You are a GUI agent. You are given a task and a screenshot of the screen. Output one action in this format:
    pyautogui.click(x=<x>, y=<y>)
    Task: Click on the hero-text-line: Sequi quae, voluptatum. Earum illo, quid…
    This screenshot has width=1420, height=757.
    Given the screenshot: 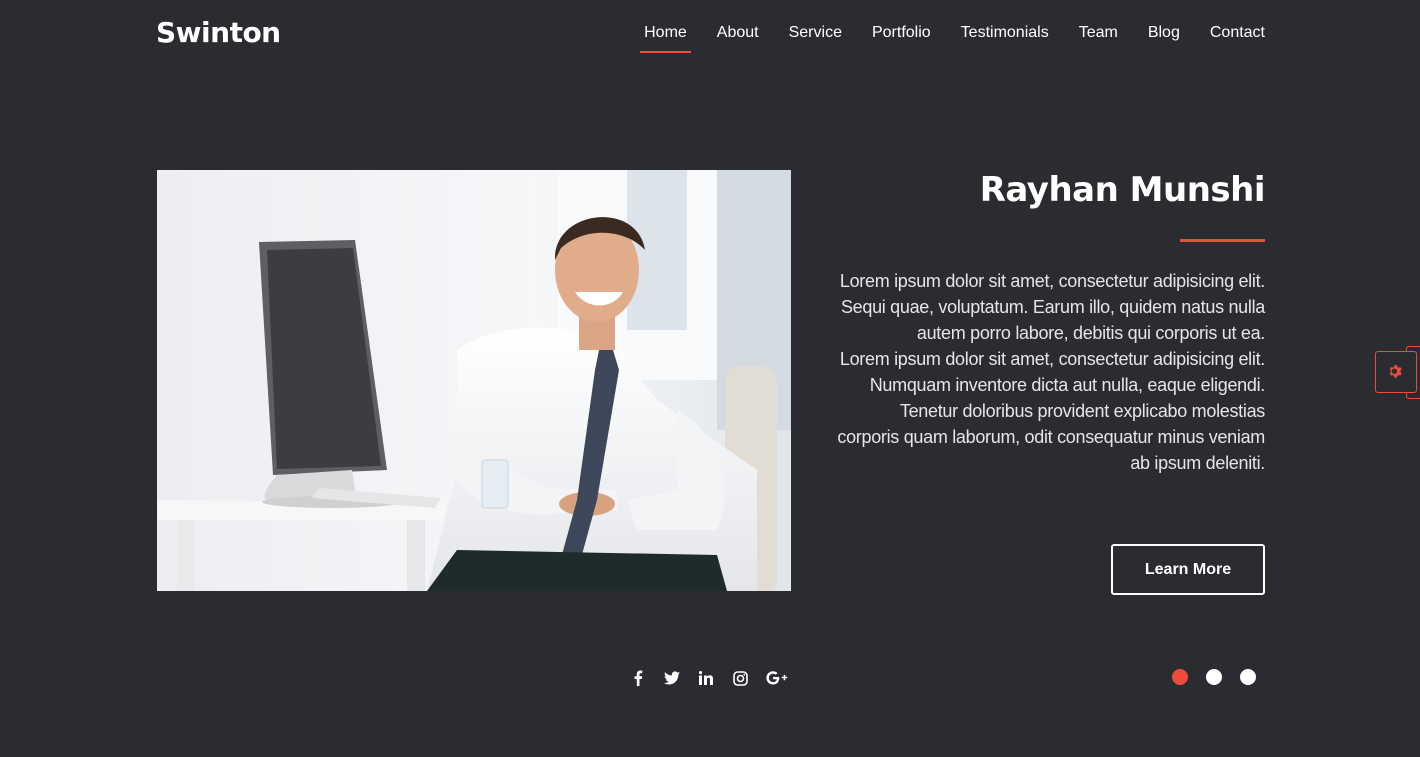 What is the action you would take?
    pyautogui.click(x=1052, y=307)
    